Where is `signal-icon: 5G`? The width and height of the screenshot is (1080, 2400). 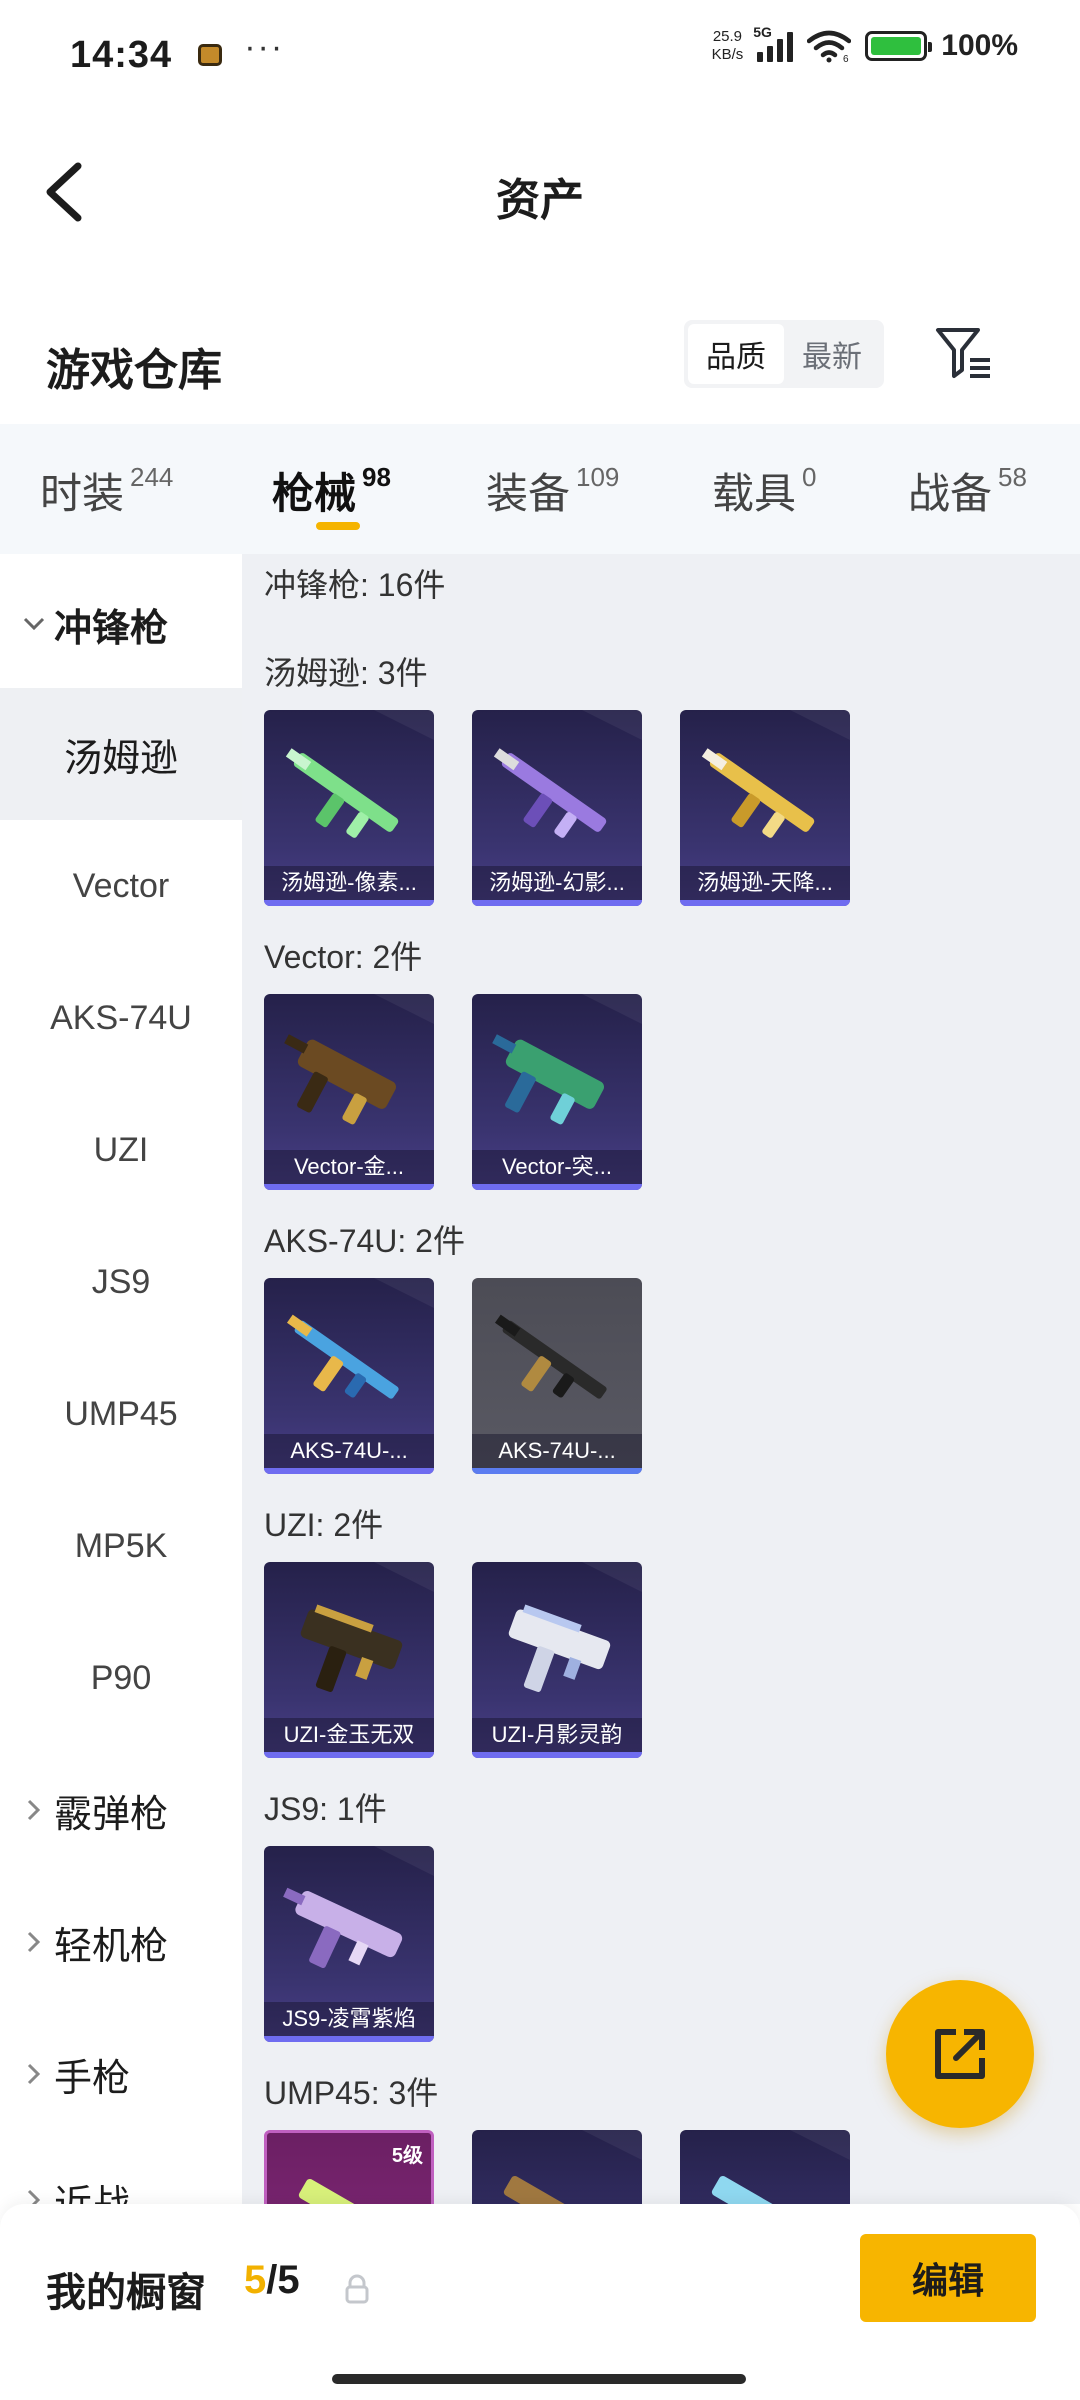
signal-icon: 5G is located at coordinates (773, 43).